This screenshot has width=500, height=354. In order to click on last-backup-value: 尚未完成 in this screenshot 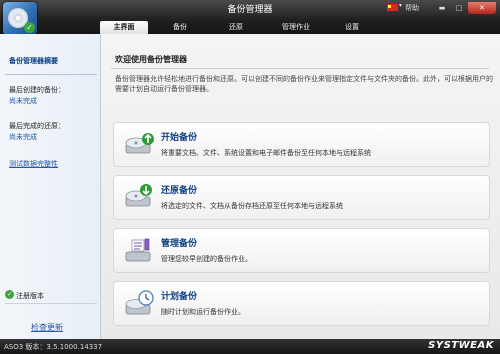, I will do `click(23, 101)`.